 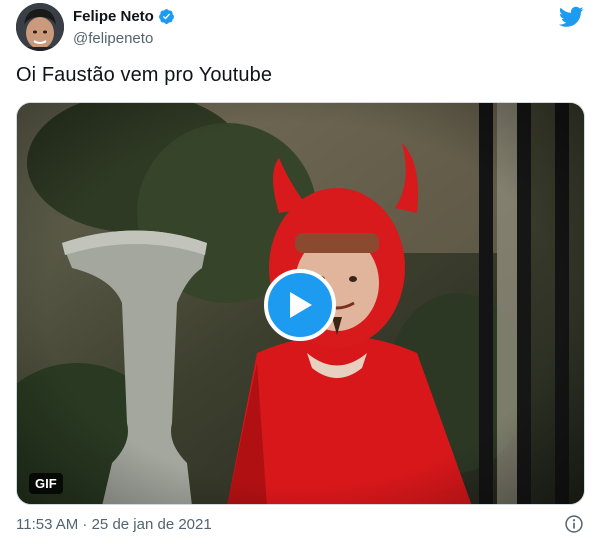 What do you see at coordinates (113, 16) in the screenshot?
I see `author-name: Felipe Neto` at bounding box center [113, 16].